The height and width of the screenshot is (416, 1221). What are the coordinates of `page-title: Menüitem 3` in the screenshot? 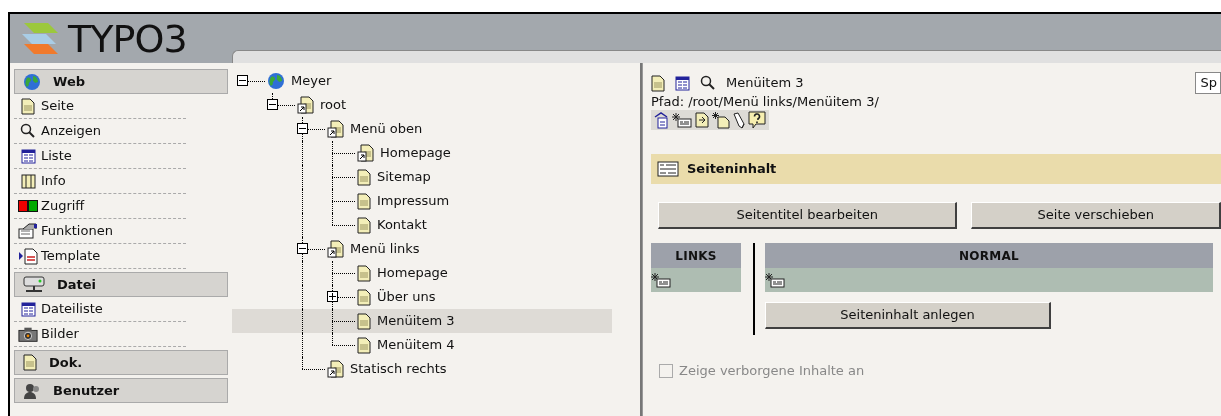 It's located at (765, 83).